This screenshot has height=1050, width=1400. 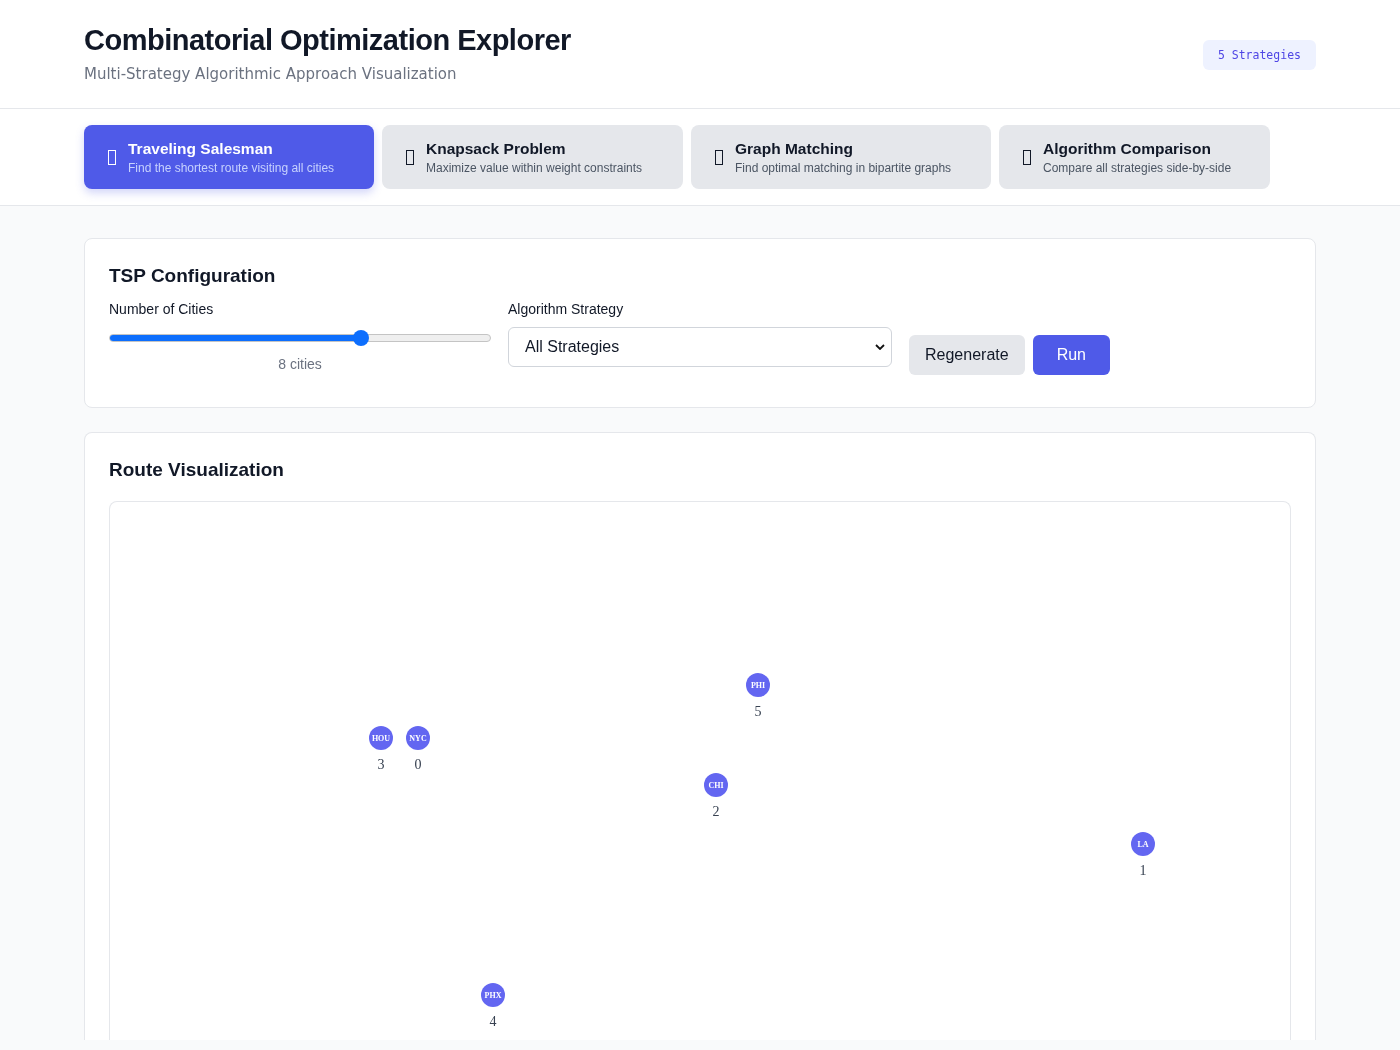 I want to click on problem-tab: Knapsack Problem Maximize value within weight constraints, so click(x=532, y=157).